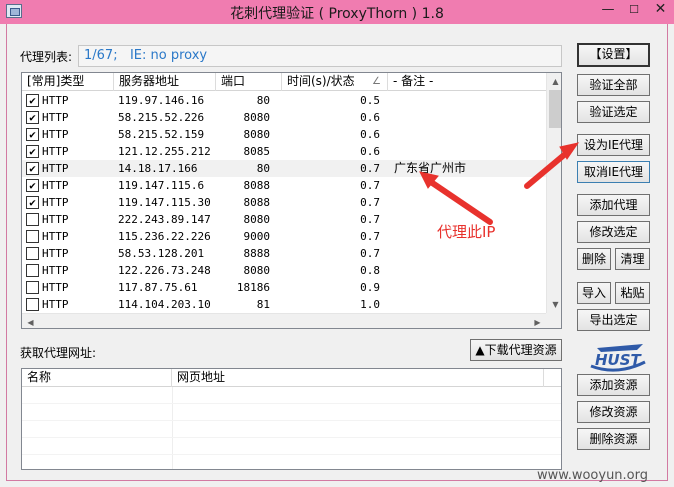 This screenshot has width=674, height=487. Describe the element at coordinates (370, 287) in the screenshot. I see `cell-time: 0.9` at that location.